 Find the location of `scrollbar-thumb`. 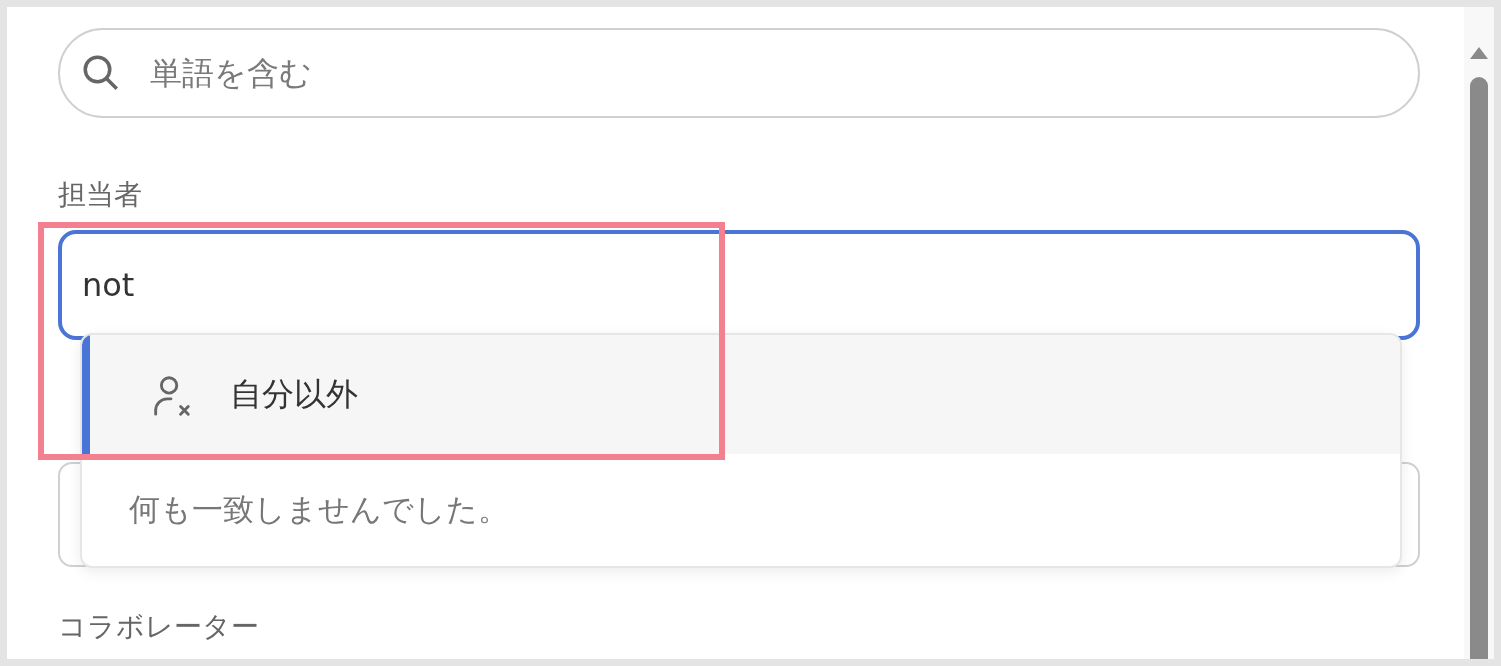

scrollbar-thumb is located at coordinates (1479, 368).